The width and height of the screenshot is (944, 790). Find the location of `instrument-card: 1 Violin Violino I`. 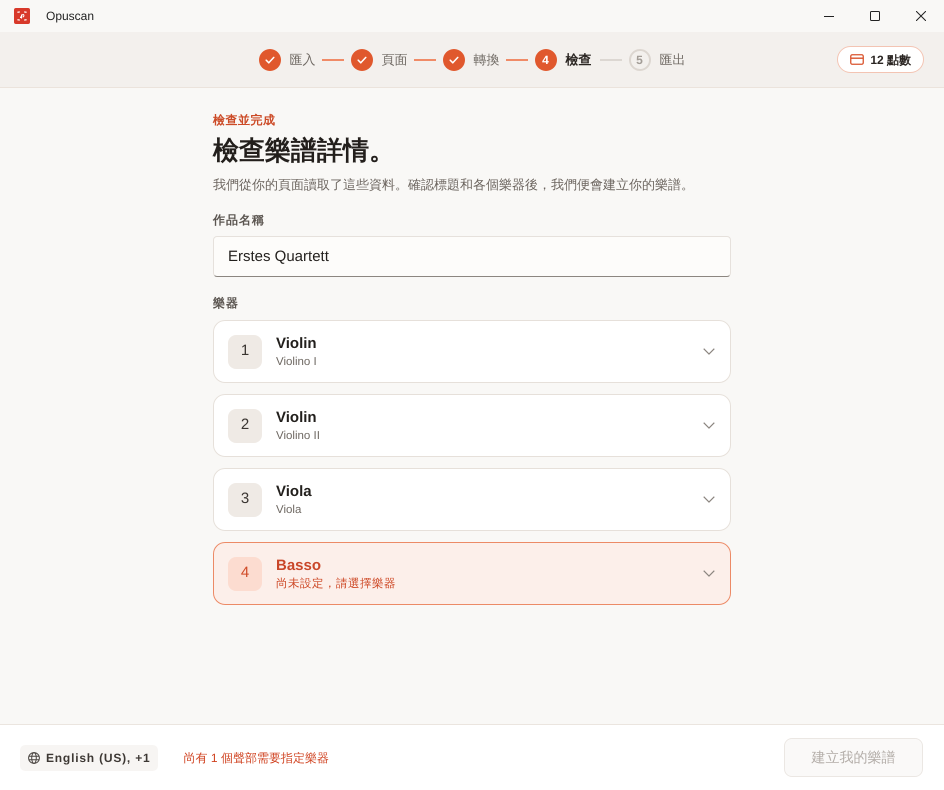

instrument-card: 1 Violin Violino I is located at coordinates (472, 351).